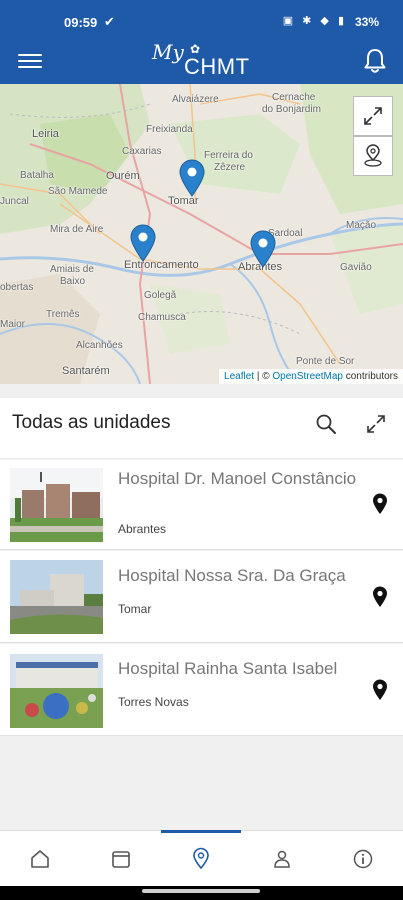 The height and width of the screenshot is (900, 403). I want to click on locate-pin-icon, so click(373, 155).